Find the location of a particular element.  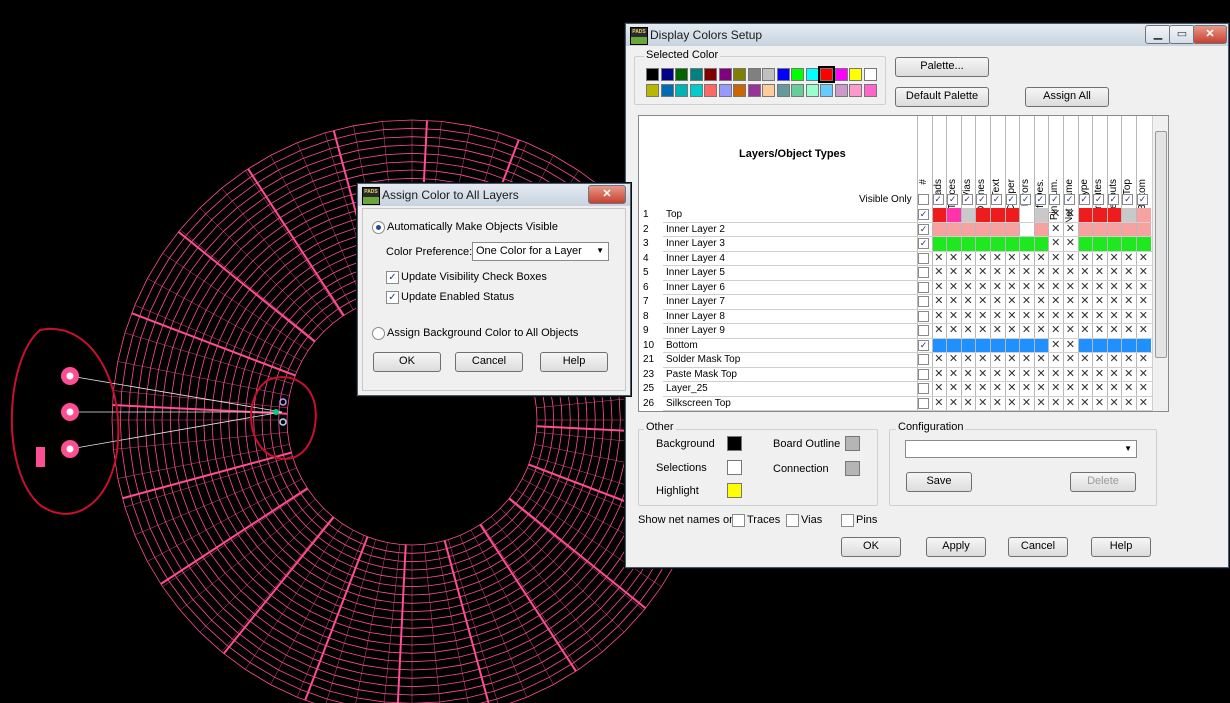

display-colors-titlebar: PADS Display Colors Setup ▁ ▭ ✕ is located at coordinates (927, 35).